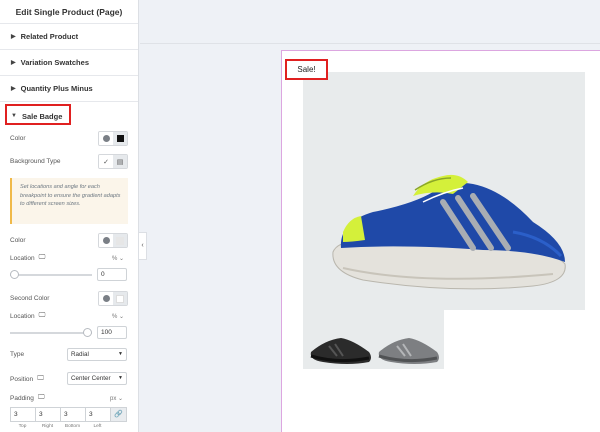  I want to click on section-label: Quantity Plus Minus, so click(56, 88).